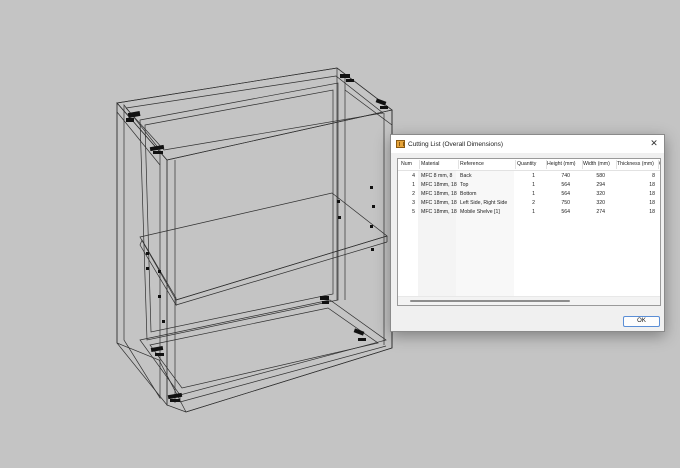 This screenshot has width=680, height=468. I want to click on column-header-quantity: Quantity, so click(531, 164).